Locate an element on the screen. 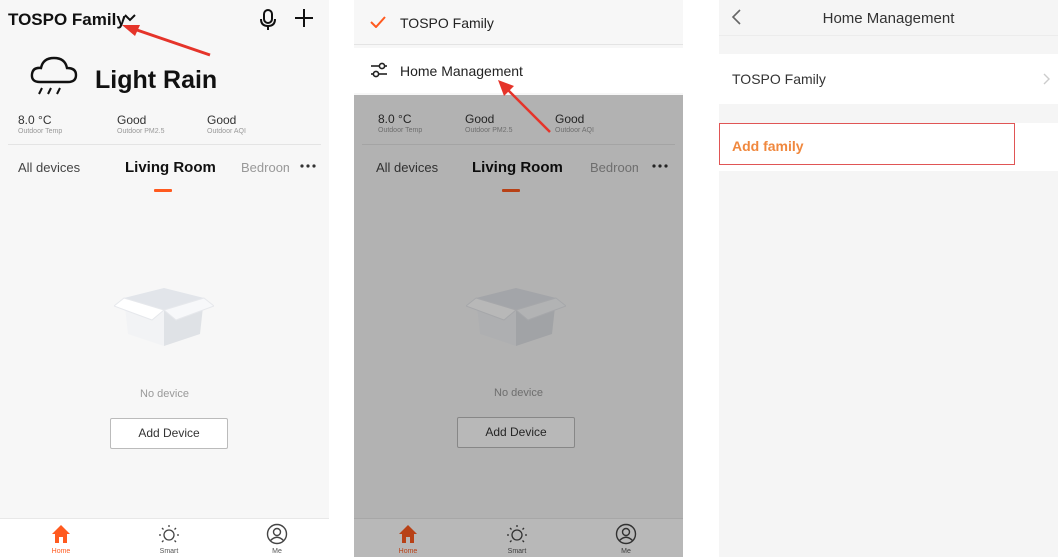  menu-item-tospo-family: TOSPO Family is located at coordinates (518, 22).